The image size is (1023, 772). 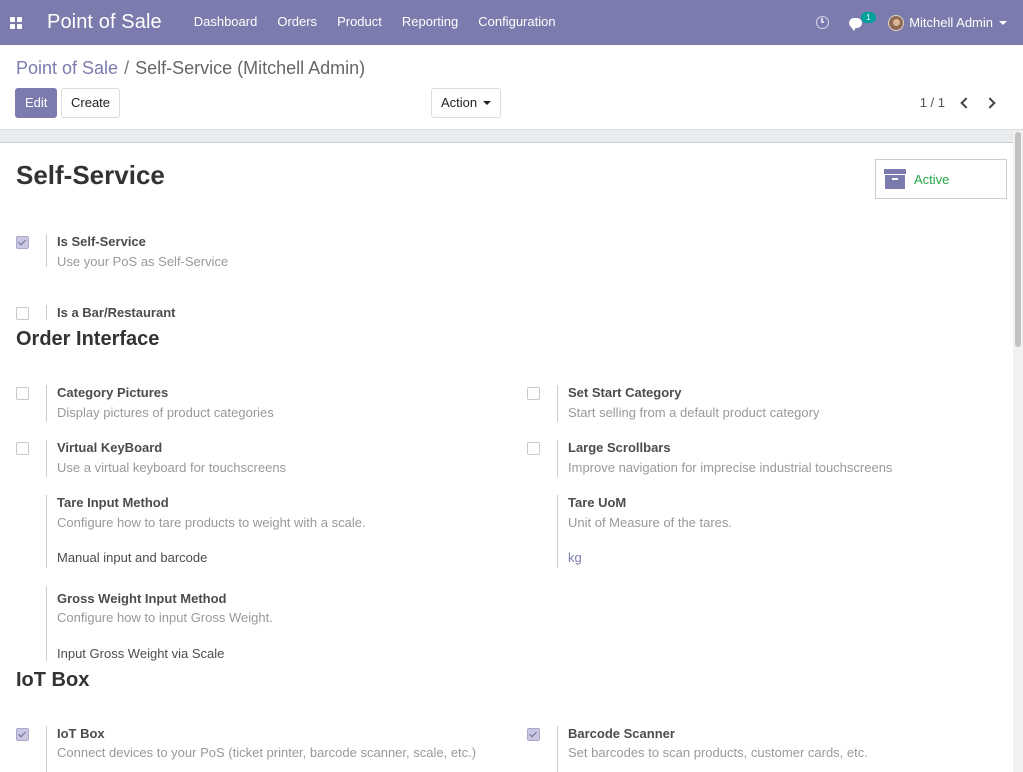 What do you see at coordinates (36, 103) in the screenshot?
I see `edit-button: Edit` at bounding box center [36, 103].